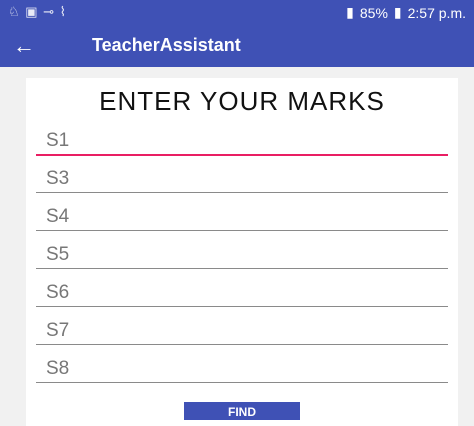 This screenshot has height=426, width=474. What do you see at coordinates (406, 12) in the screenshot?
I see `status-right: ▮ 85% ▮ 2:57 p.m.` at bounding box center [406, 12].